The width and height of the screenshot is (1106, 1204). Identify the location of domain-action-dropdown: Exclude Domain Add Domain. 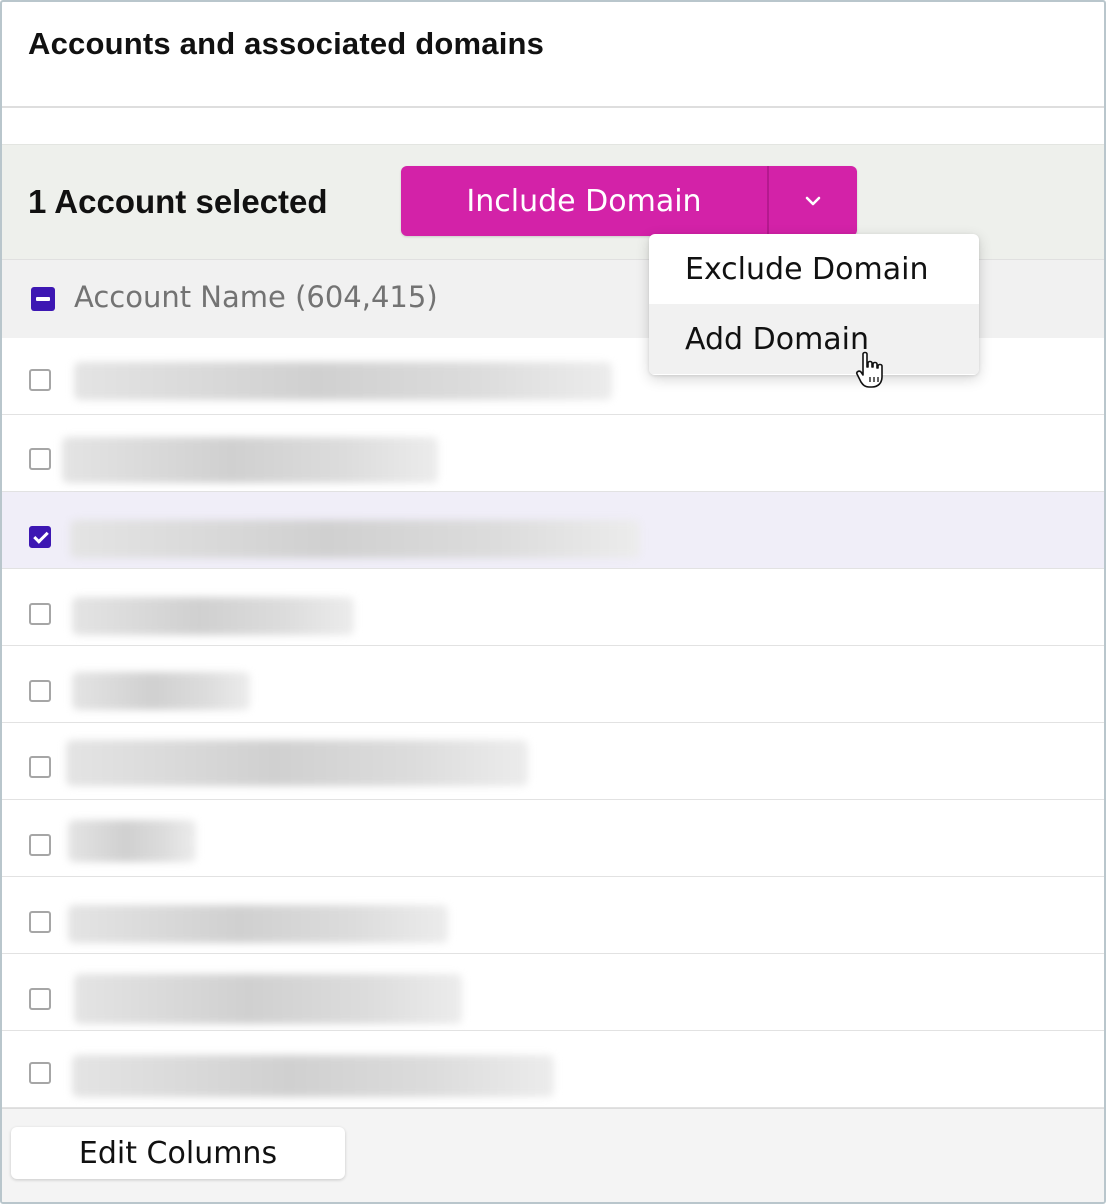
(814, 304).